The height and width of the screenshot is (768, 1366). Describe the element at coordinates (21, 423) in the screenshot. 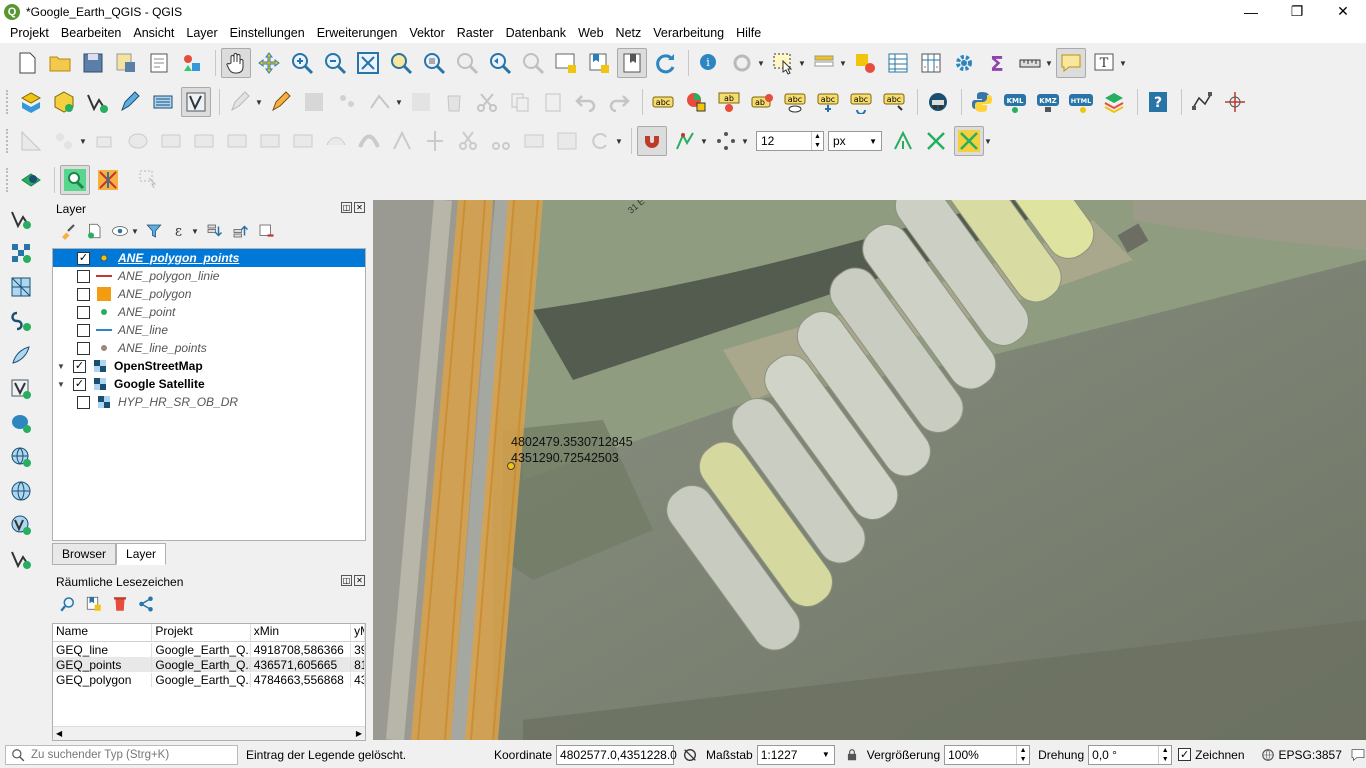

I see `add-postgis-button` at that location.